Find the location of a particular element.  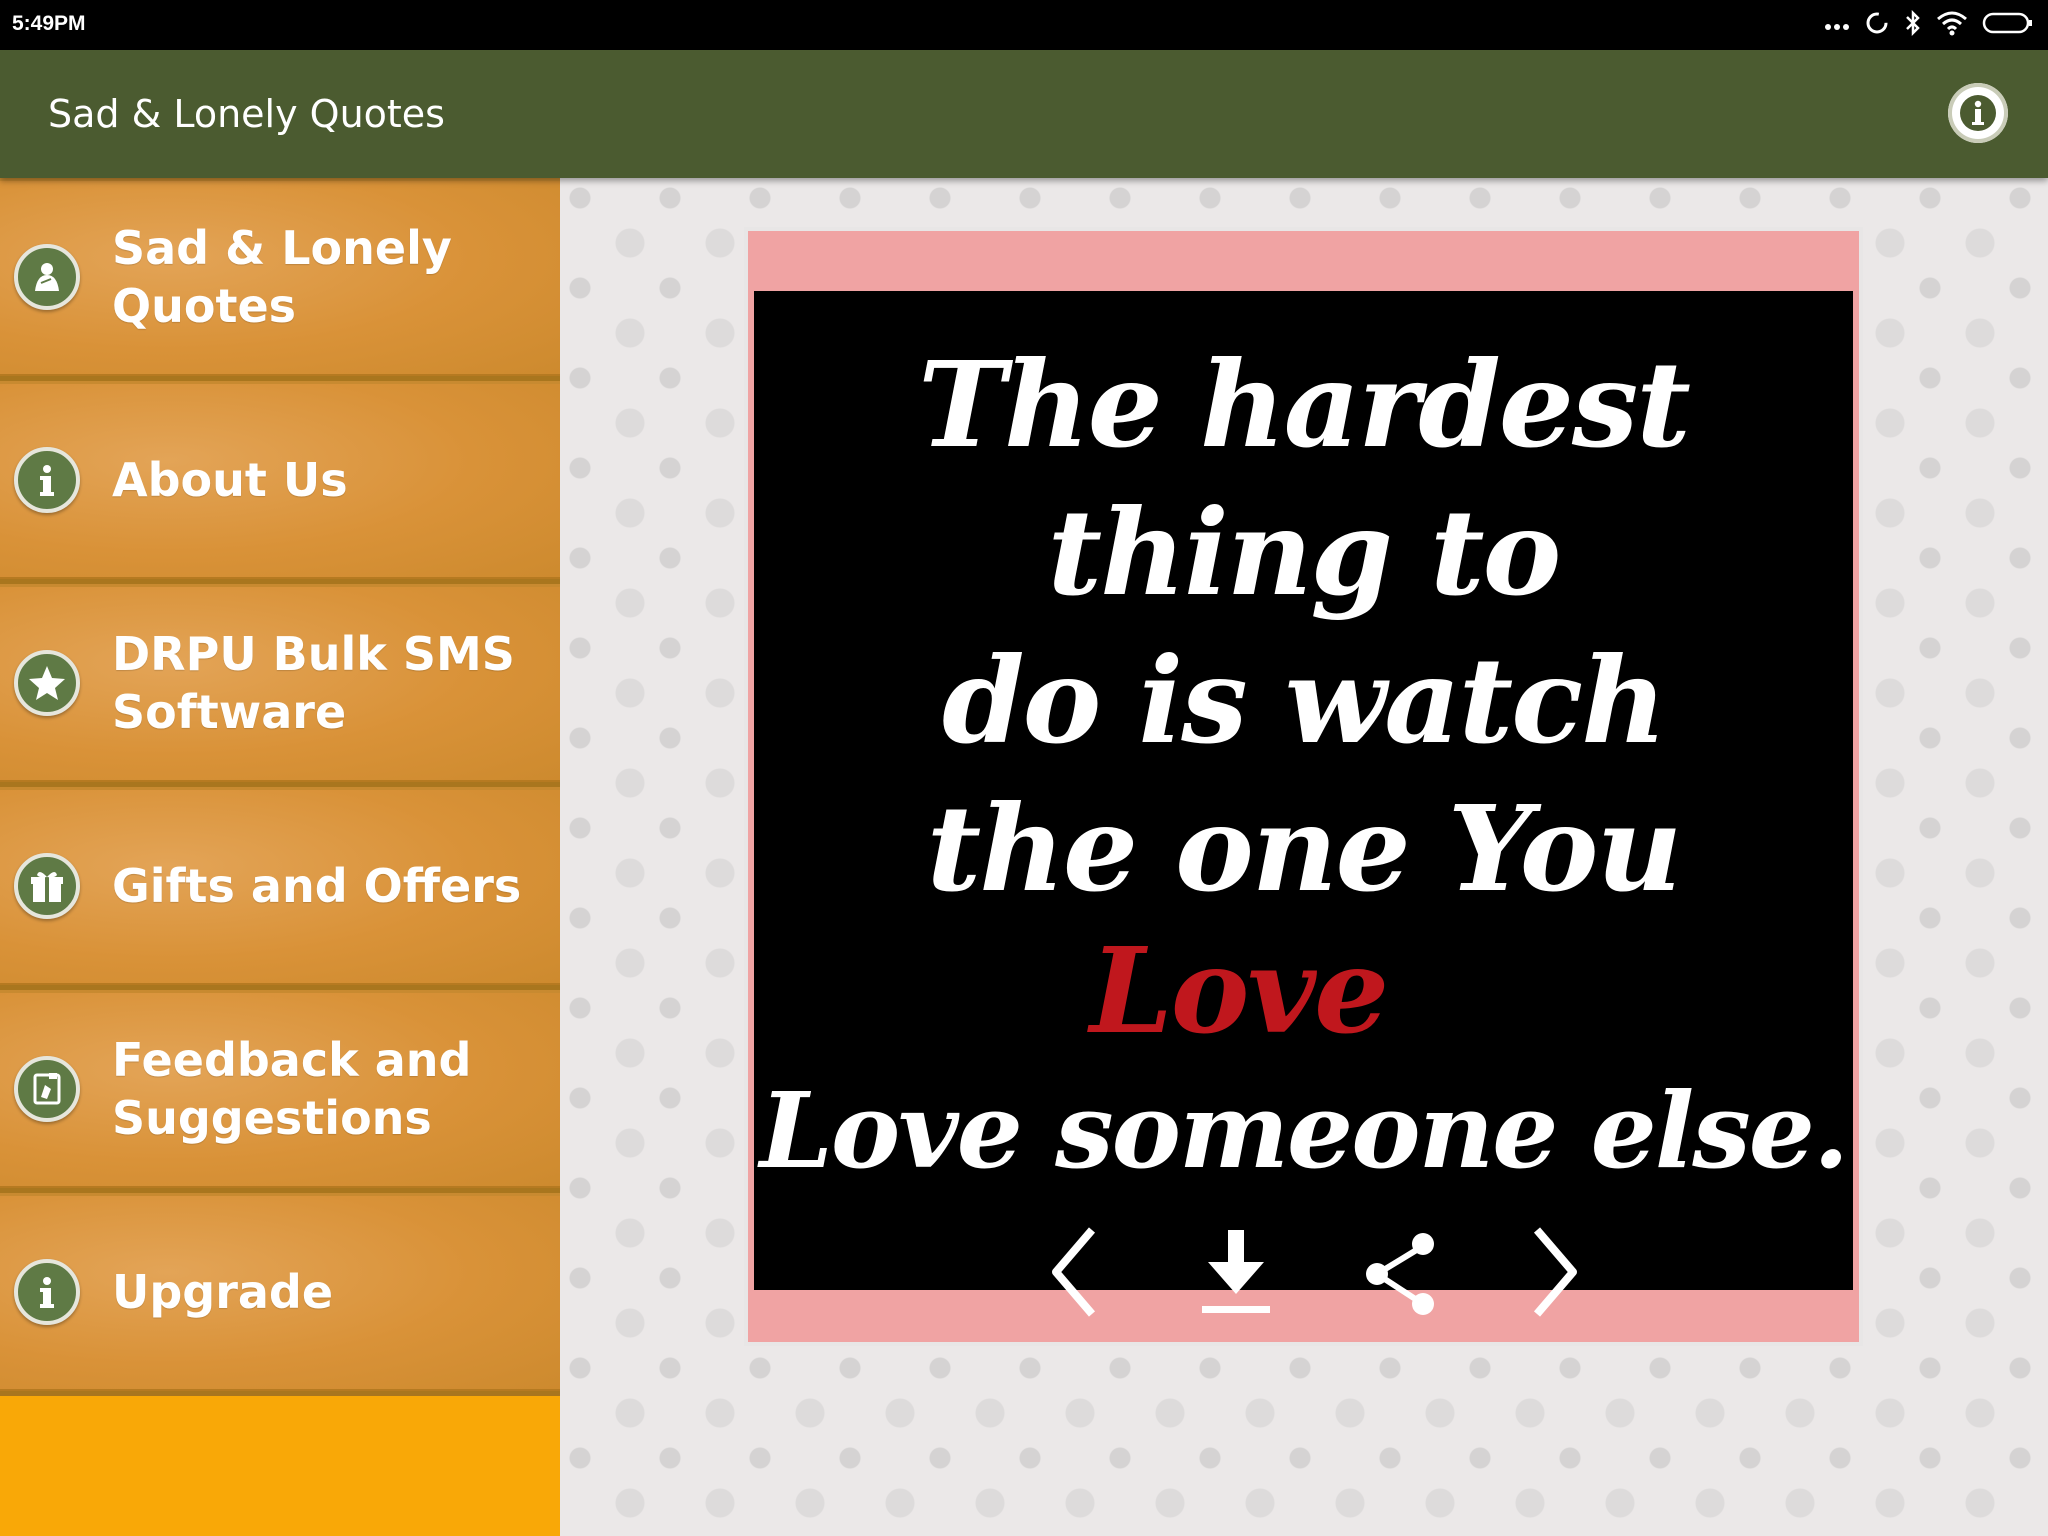

battery-icon is located at coordinates (2008, 25).